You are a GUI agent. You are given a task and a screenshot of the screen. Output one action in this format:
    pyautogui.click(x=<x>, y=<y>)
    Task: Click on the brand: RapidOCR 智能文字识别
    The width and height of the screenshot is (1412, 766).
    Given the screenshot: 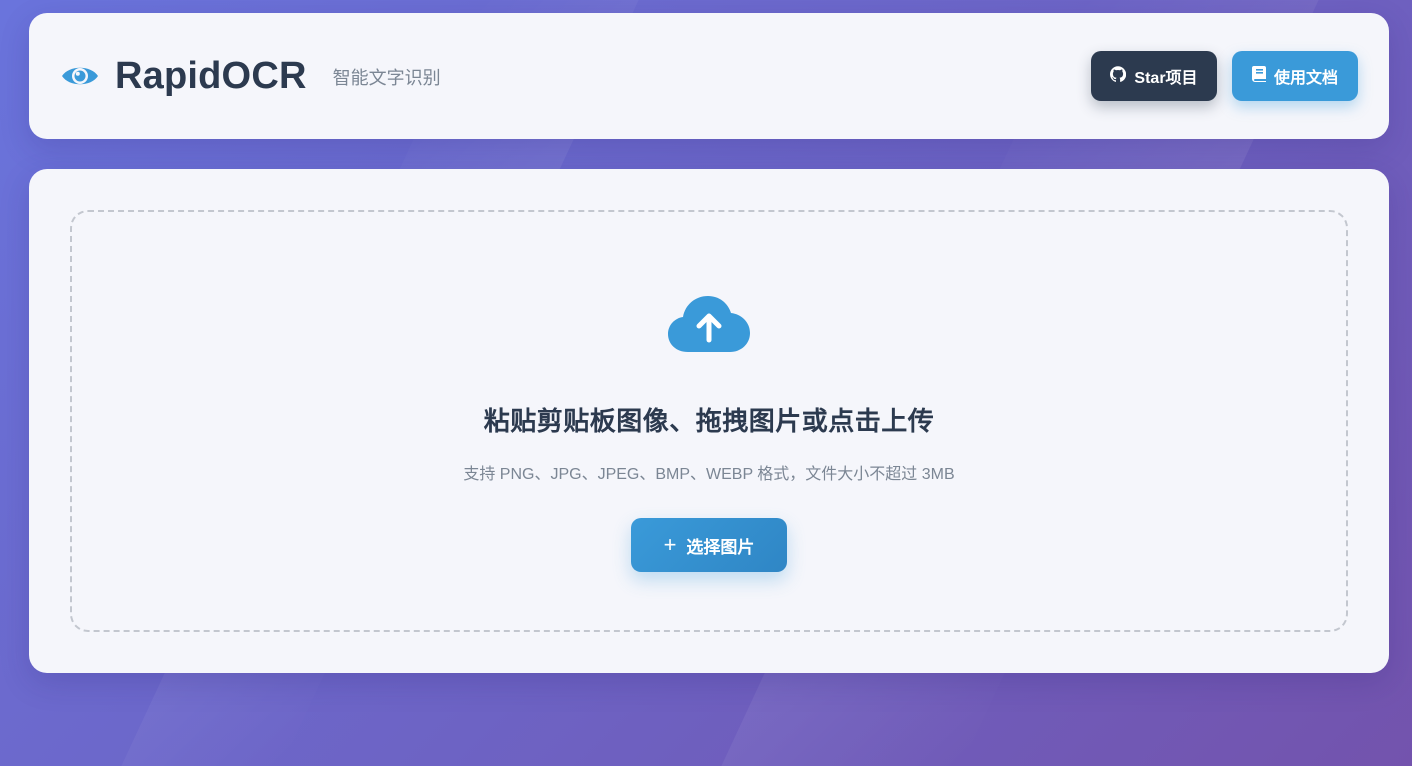 What is the action you would take?
    pyautogui.click(x=250, y=76)
    